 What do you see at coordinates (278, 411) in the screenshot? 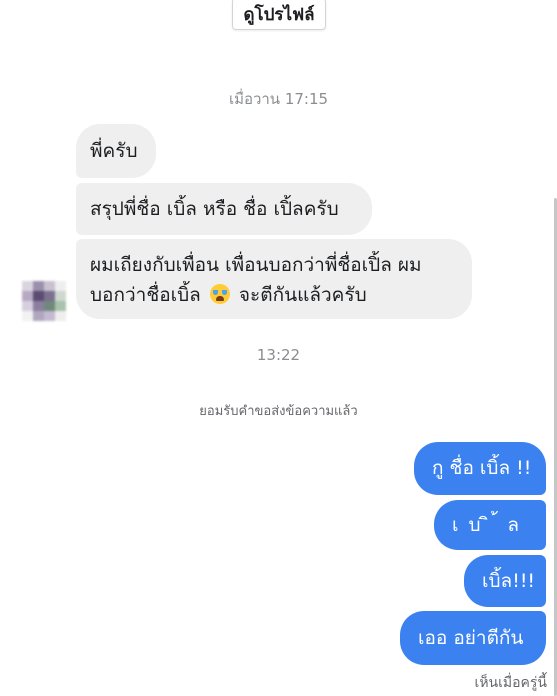
I see `request-accepted-notice: ยอมรับคำขอส่งข้อความแล้ว` at bounding box center [278, 411].